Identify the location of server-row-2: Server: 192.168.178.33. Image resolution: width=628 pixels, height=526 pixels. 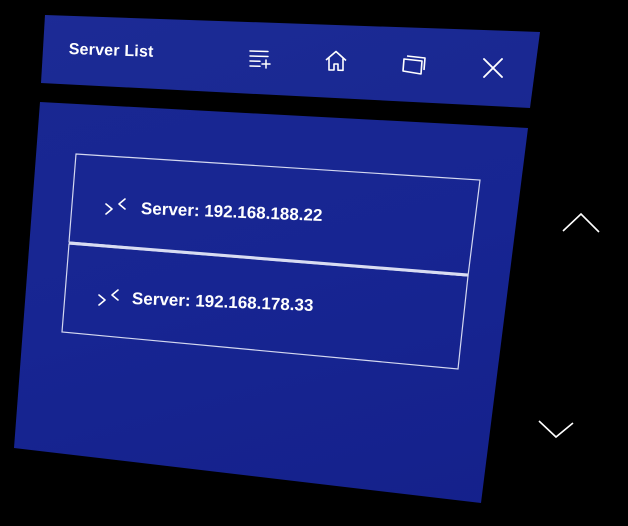
(265, 290).